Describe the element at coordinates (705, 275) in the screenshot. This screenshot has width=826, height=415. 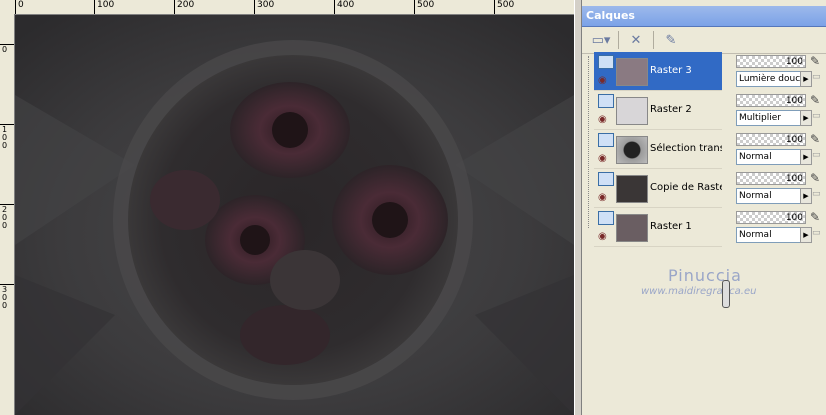
I see `watermark-name: Pinuccia` at that location.